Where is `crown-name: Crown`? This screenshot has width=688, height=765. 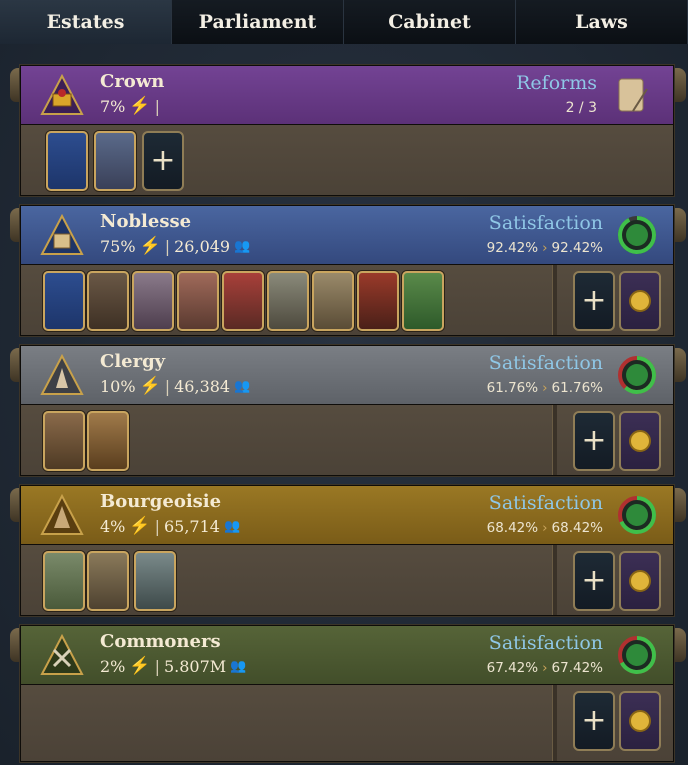
crown-name: Crown is located at coordinates (132, 81).